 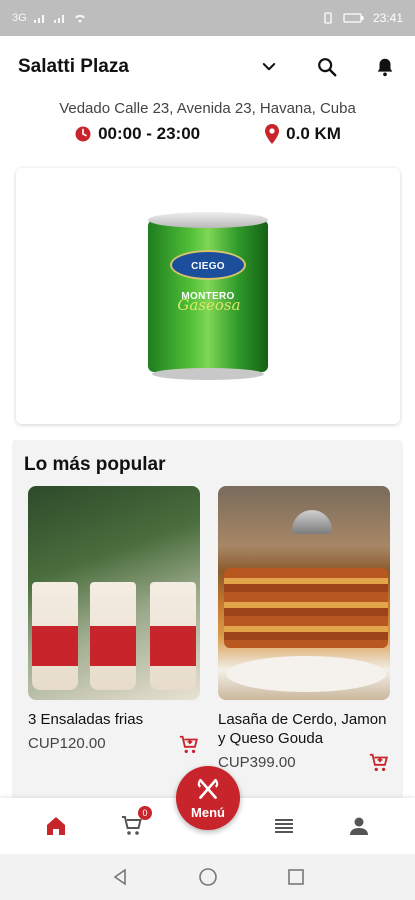 I want to click on status-right: 23:41, so click(x=362, y=18).